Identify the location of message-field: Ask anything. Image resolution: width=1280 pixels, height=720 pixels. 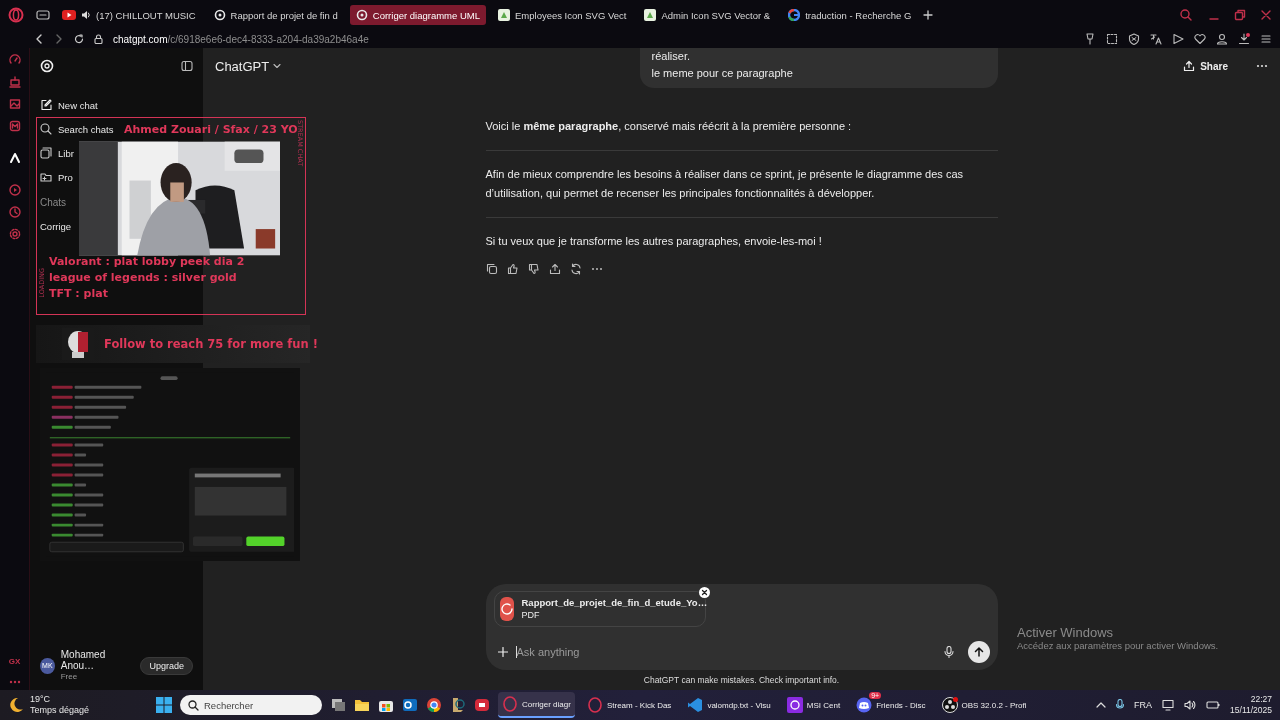
(725, 652).